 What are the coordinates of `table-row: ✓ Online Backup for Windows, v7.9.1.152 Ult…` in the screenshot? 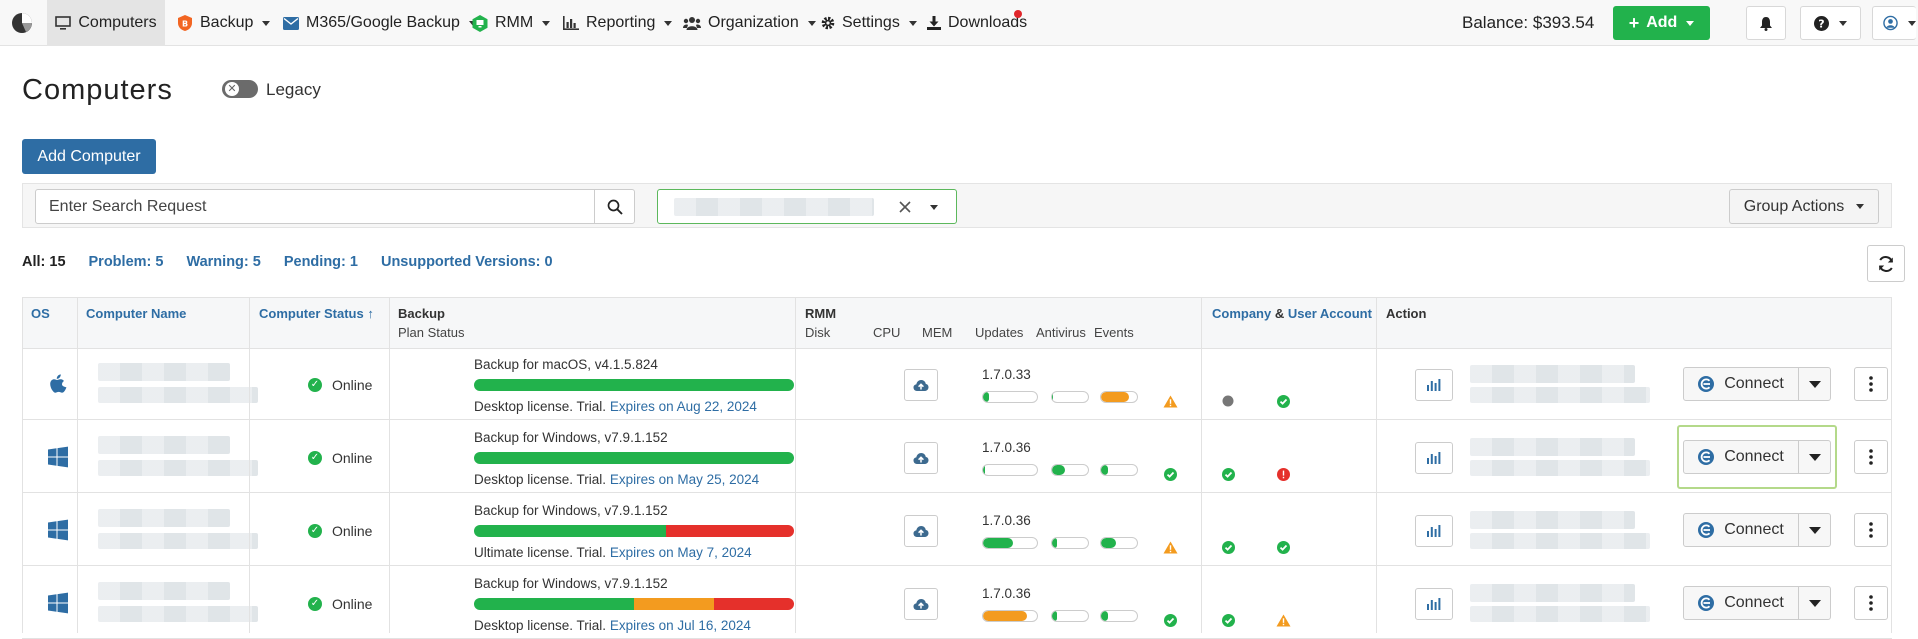 It's located at (957, 530).